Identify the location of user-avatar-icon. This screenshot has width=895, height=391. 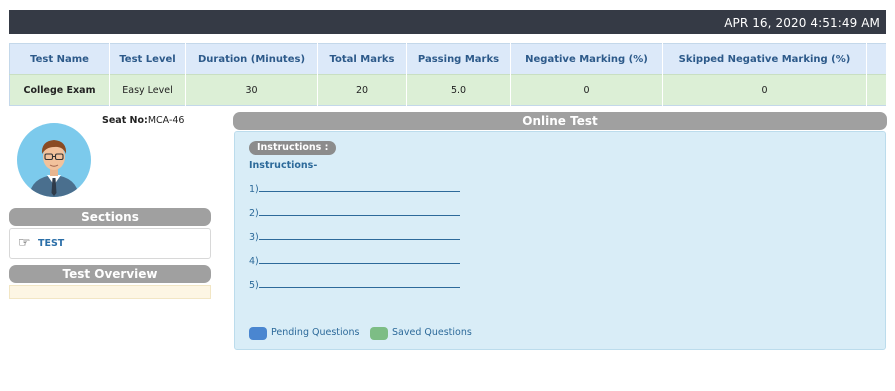
(54, 168).